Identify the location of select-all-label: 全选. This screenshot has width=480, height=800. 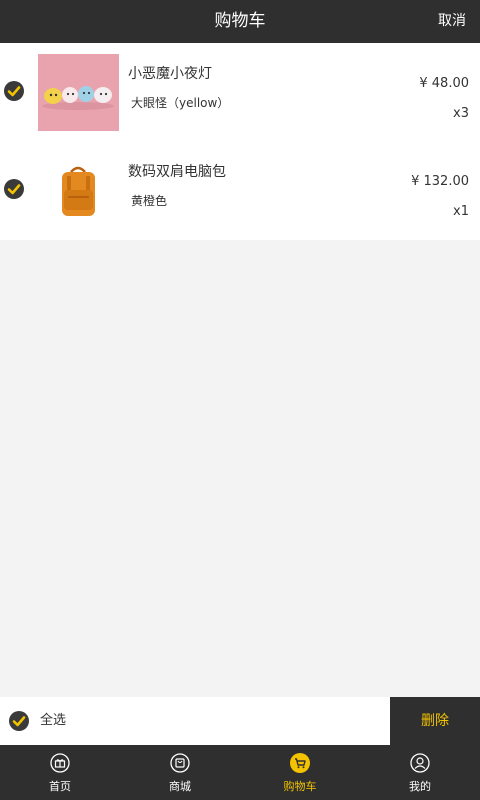
(53, 721).